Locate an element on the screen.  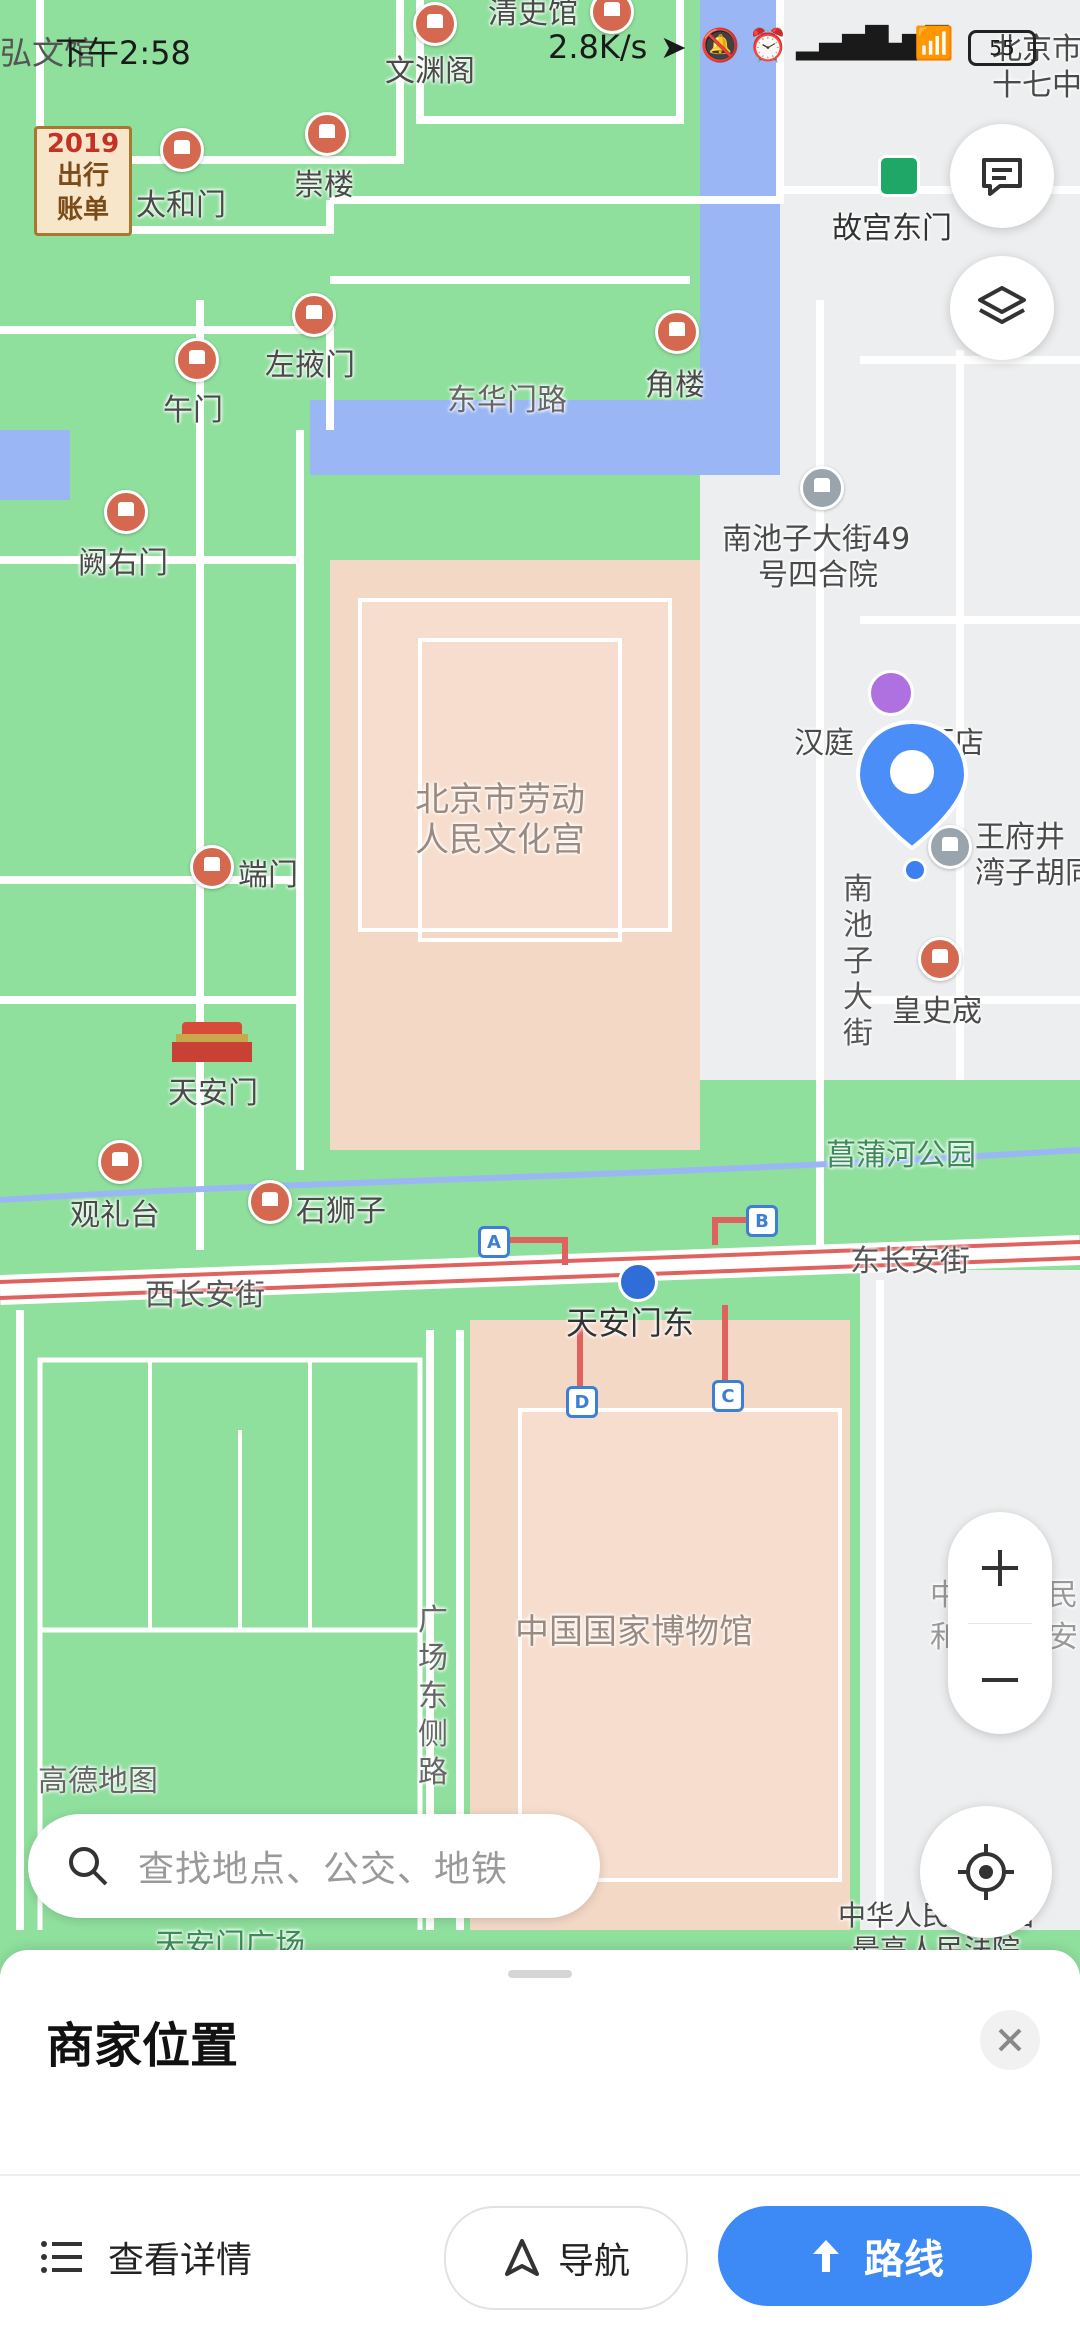
poi-icon-queyoumen is located at coordinates (126, 512).